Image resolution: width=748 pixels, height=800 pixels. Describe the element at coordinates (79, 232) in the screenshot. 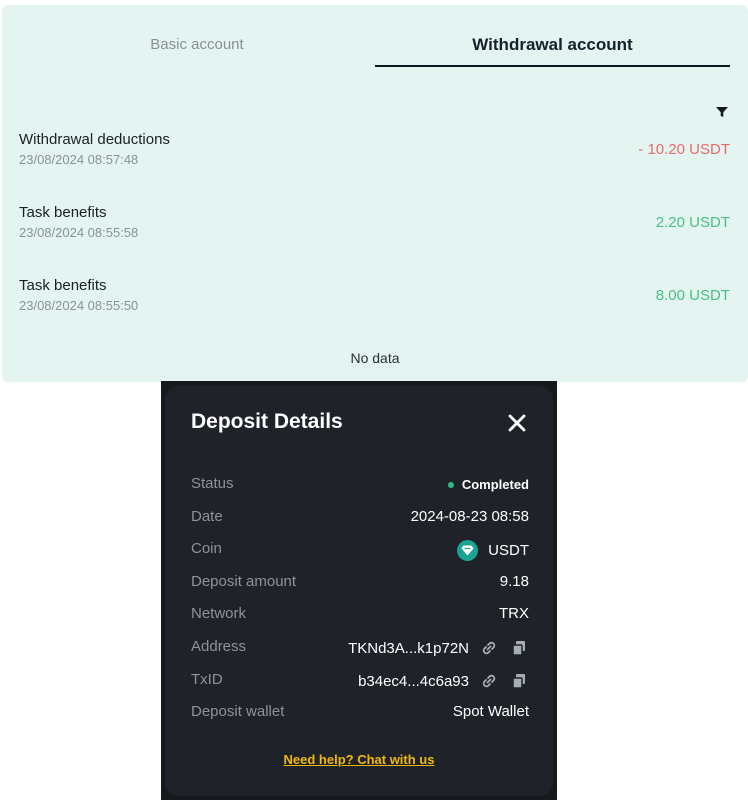

I see `transaction-time: 23/08/2024 08:55:58` at that location.